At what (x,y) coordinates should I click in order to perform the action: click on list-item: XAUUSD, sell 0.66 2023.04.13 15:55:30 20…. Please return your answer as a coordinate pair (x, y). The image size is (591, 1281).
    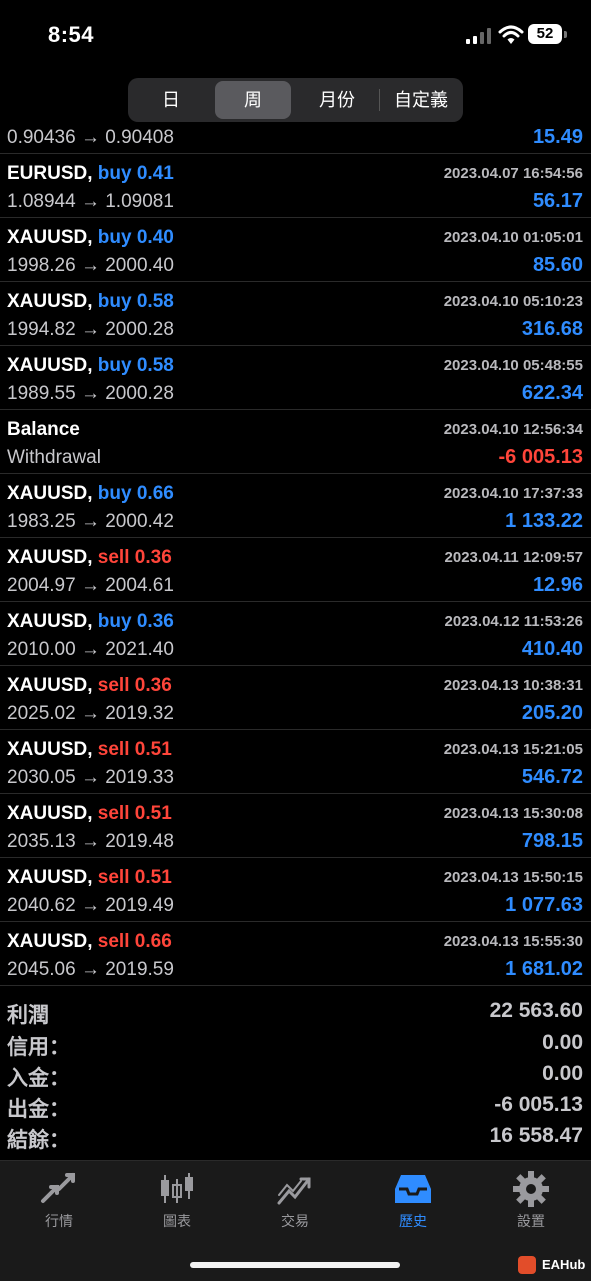
    Looking at the image, I should click on (295, 954).